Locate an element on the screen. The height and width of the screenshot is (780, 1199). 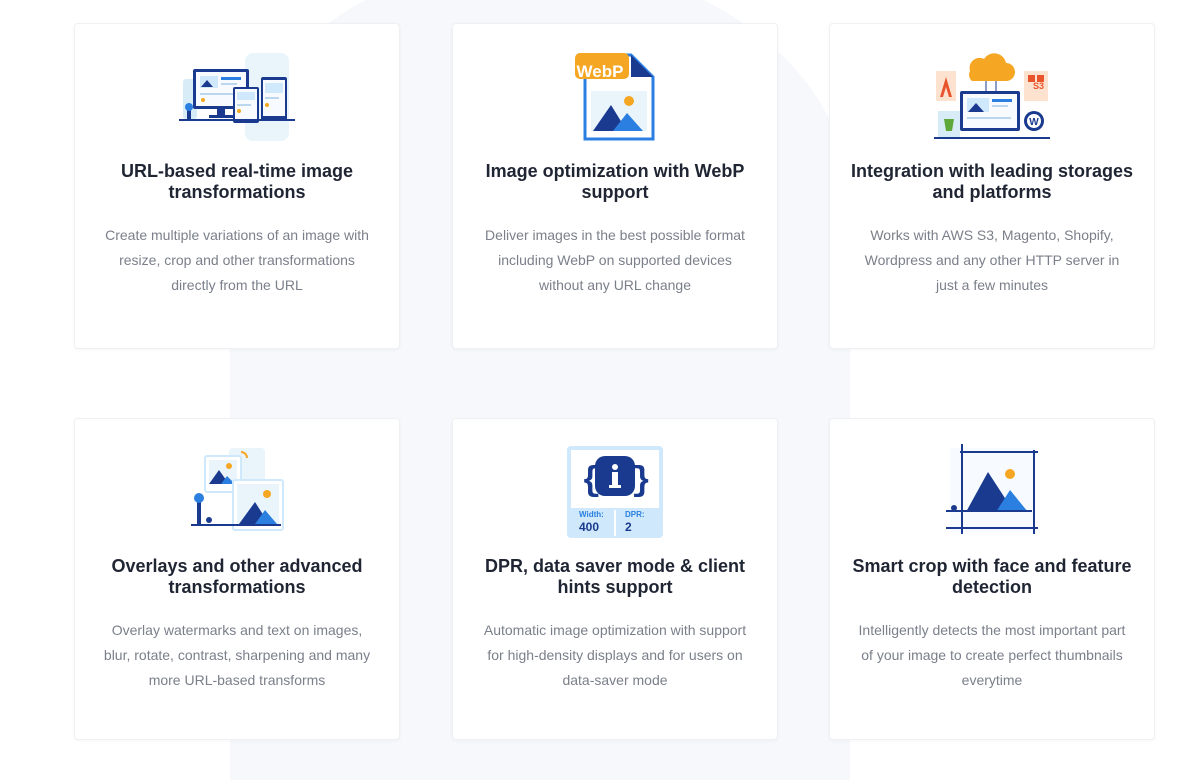
hint-width-value: 400 is located at coordinates (589, 527).